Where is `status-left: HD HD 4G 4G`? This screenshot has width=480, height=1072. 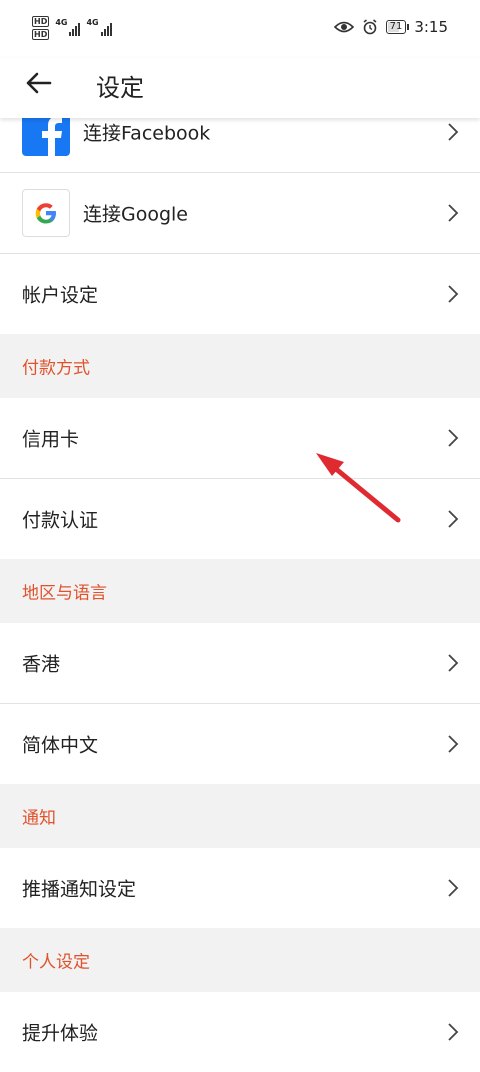
status-left: HD HD 4G 4G is located at coordinates (72, 28).